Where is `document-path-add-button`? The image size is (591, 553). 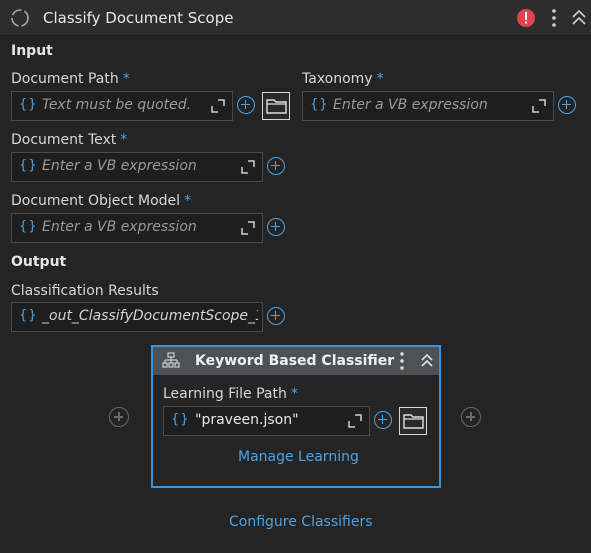 document-path-add-button is located at coordinates (247, 106).